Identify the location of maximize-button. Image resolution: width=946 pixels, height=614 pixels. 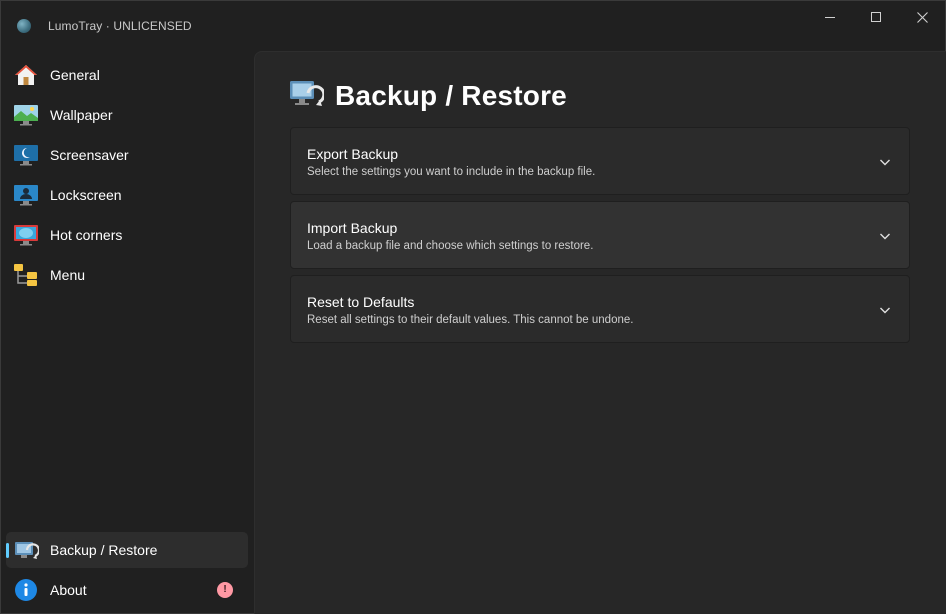
(876, 17).